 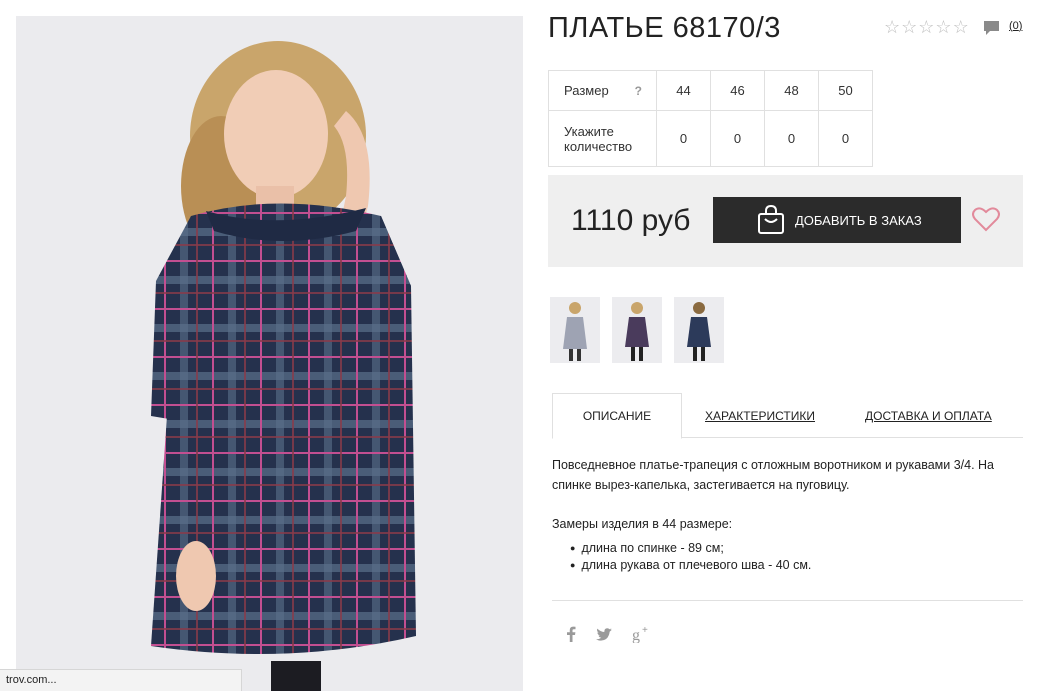 I want to click on shopping-bag-icon, so click(x=771, y=220).